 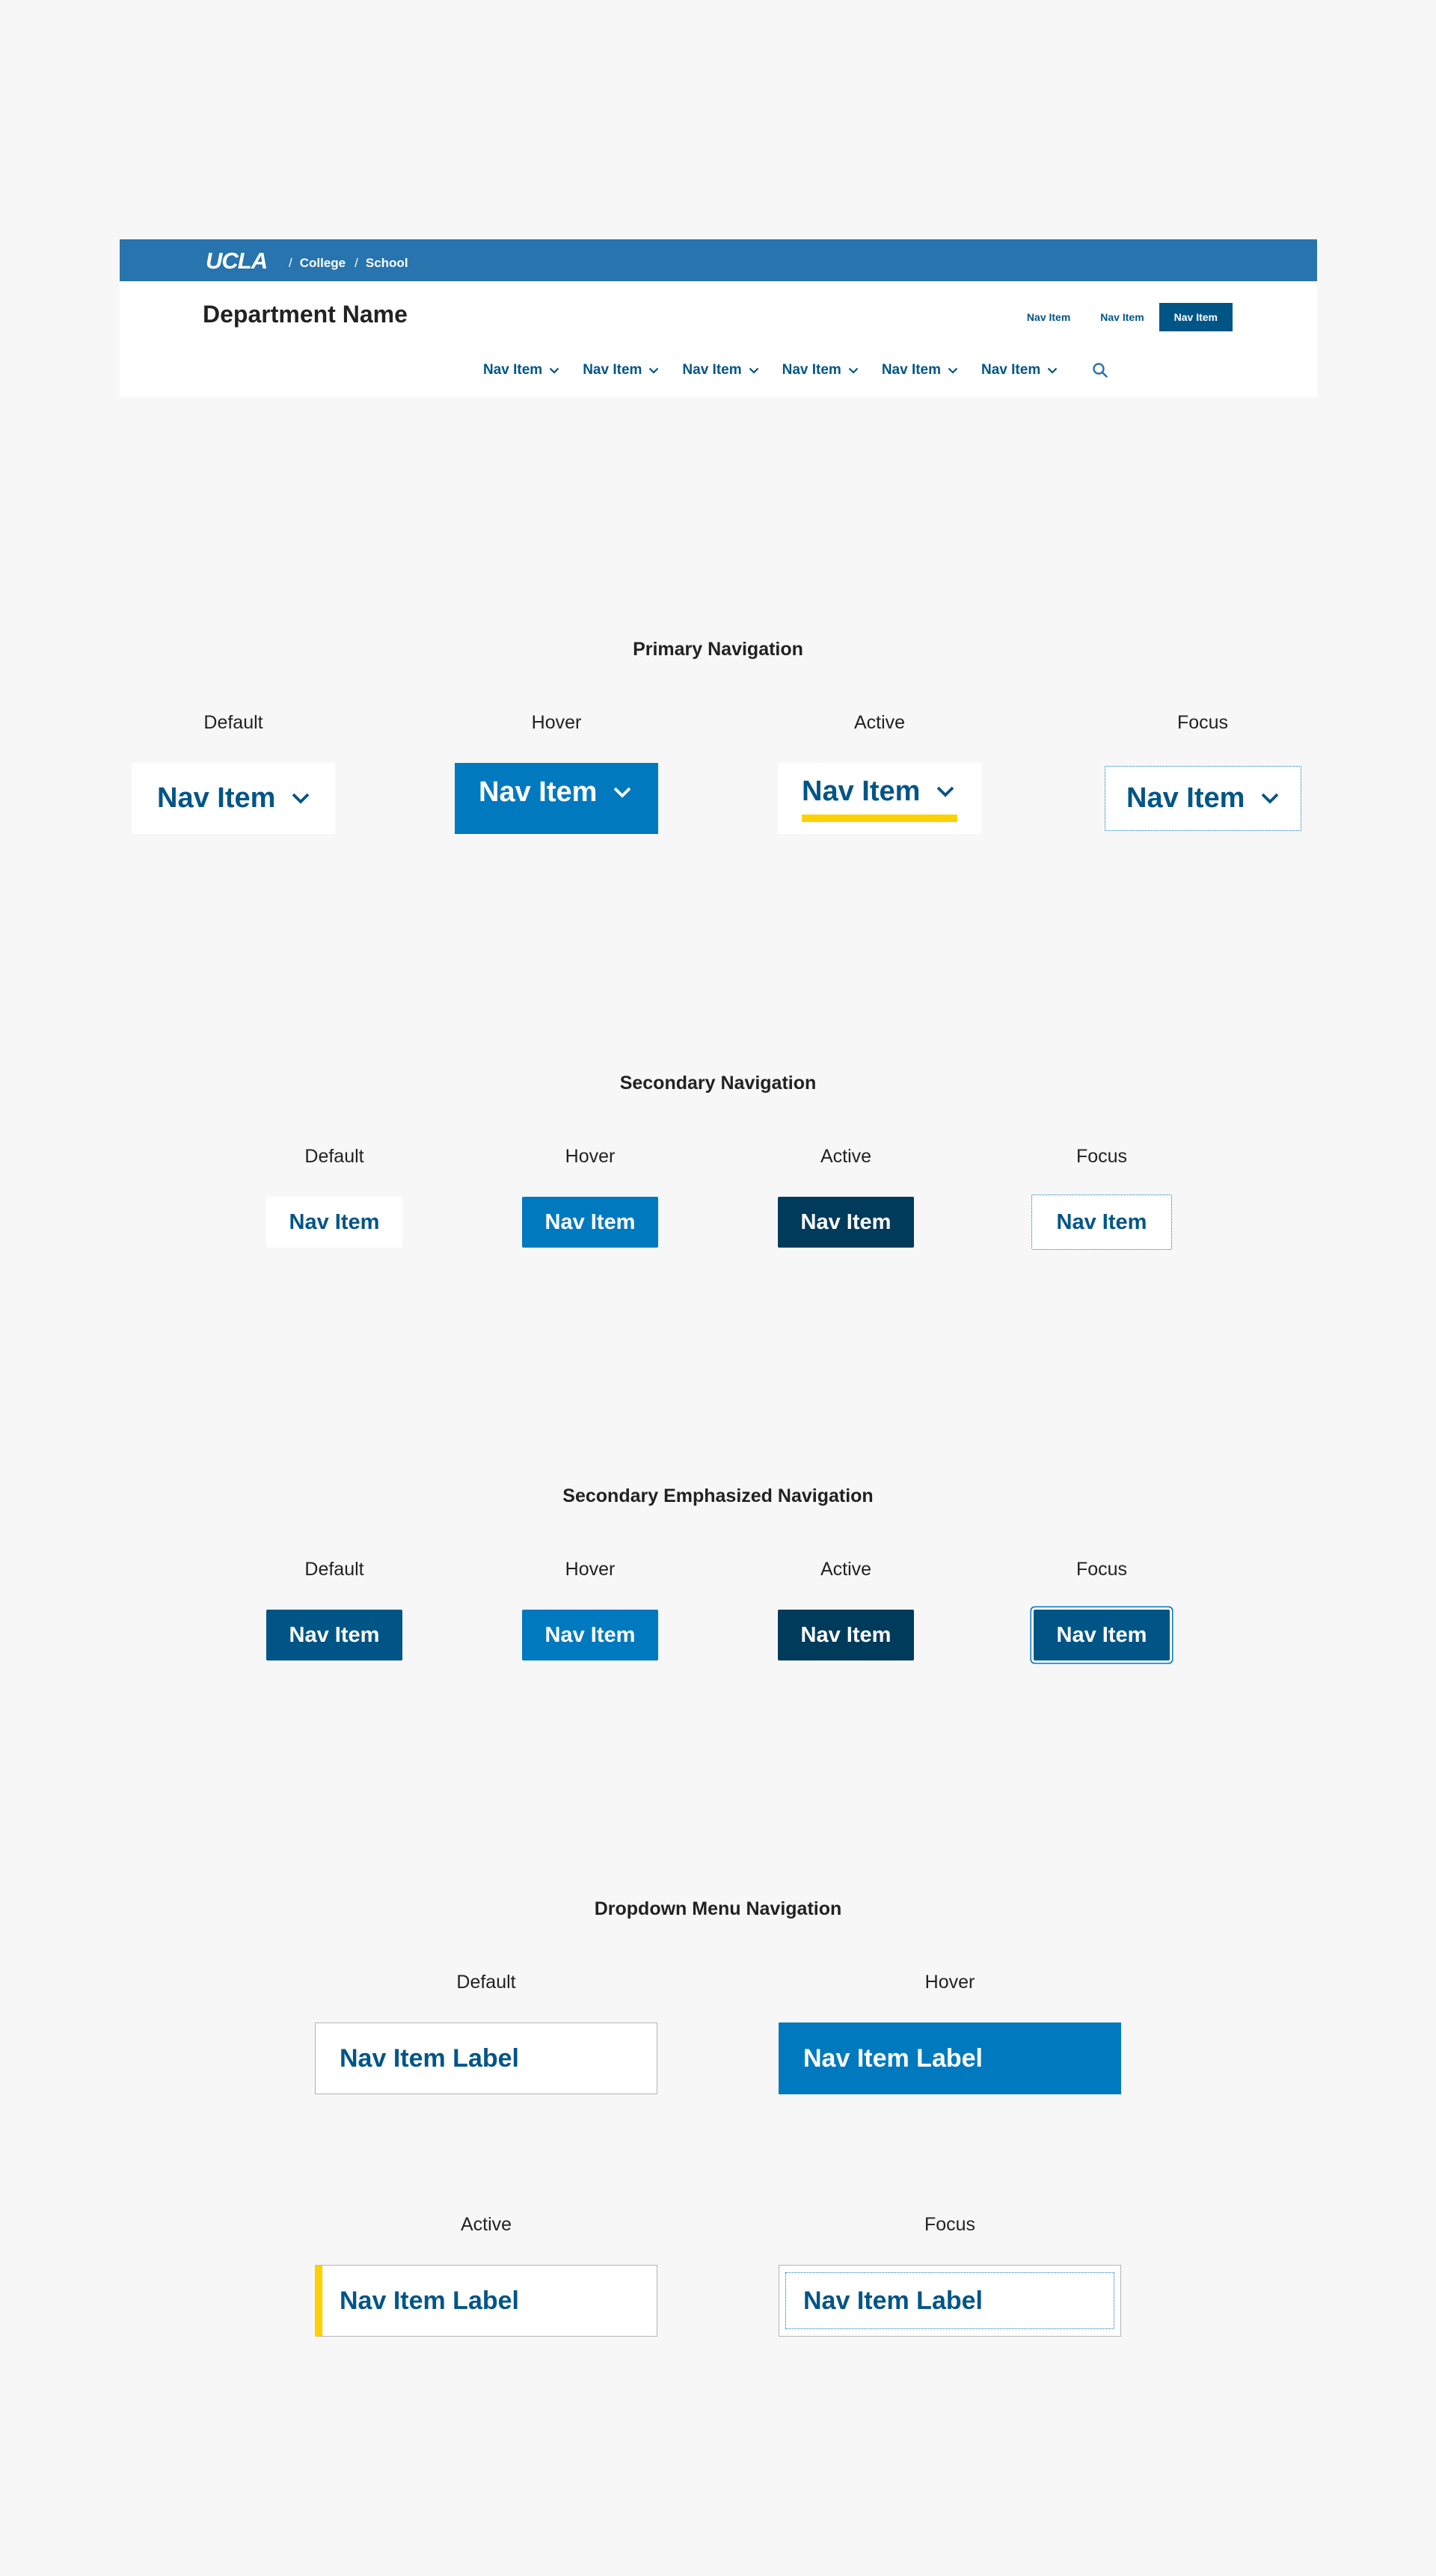 I want to click on secondary-nav-item-focus: Nav Item, so click(x=1101, y=1222).